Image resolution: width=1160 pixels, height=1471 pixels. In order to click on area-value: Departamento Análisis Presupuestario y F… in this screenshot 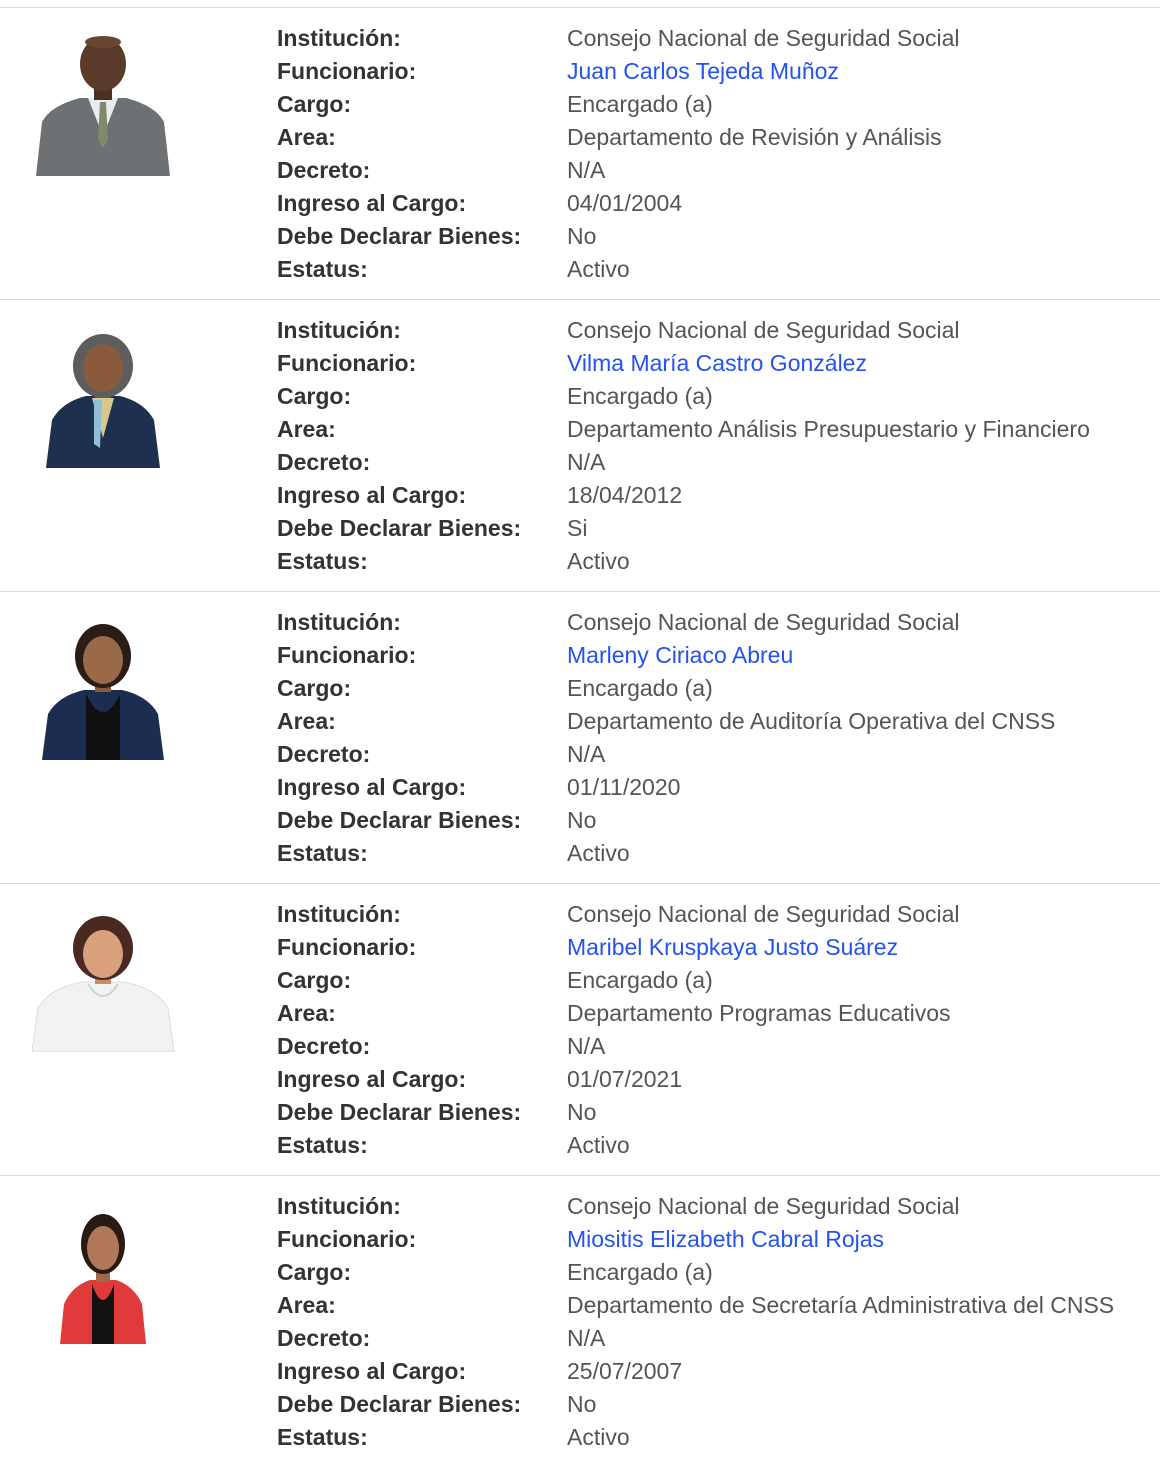, I will do `click(828, 429)`.